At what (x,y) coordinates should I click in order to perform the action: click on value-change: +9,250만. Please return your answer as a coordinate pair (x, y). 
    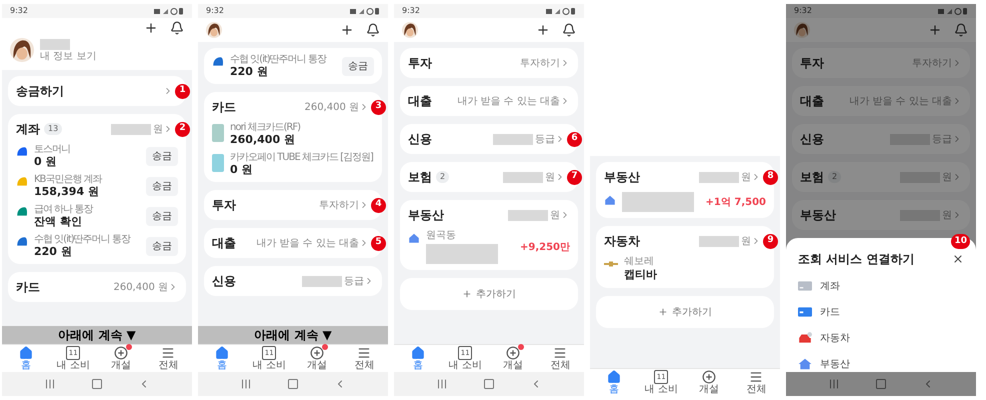
    Looking at the image, I should click on (545, 247).